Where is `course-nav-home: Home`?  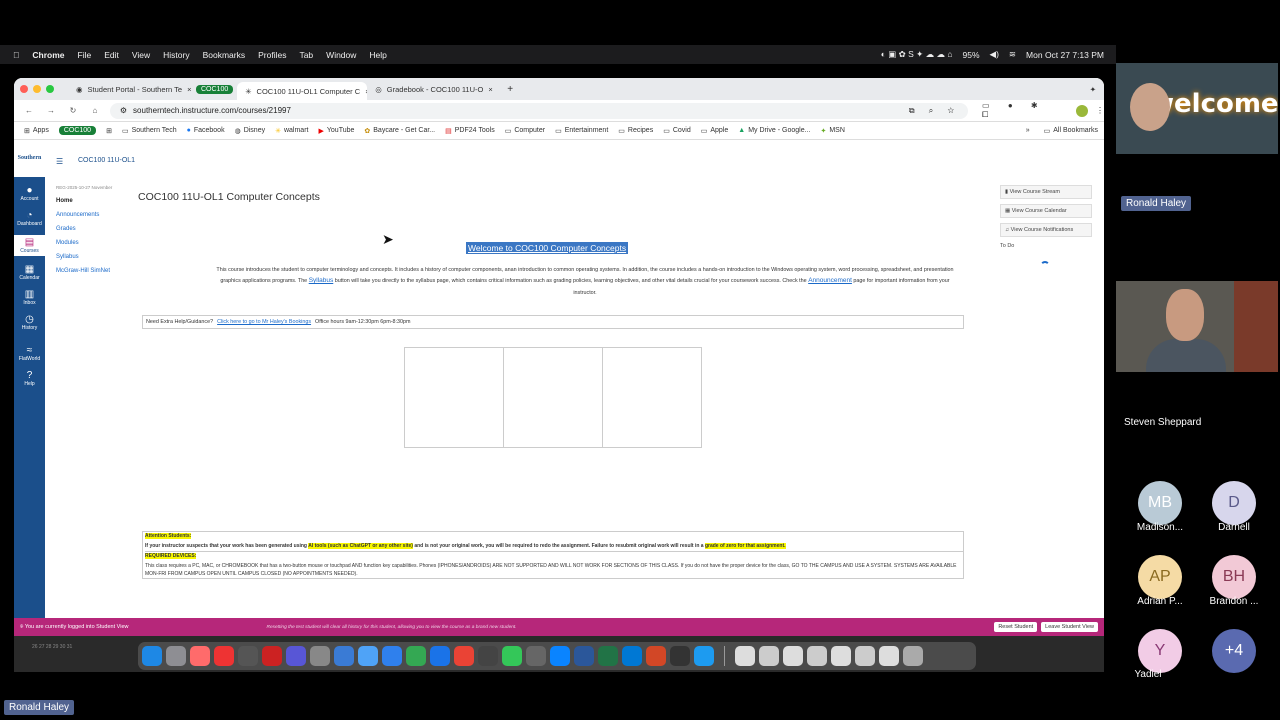
course-nav-home: Home is located at coordinates (96, 201).